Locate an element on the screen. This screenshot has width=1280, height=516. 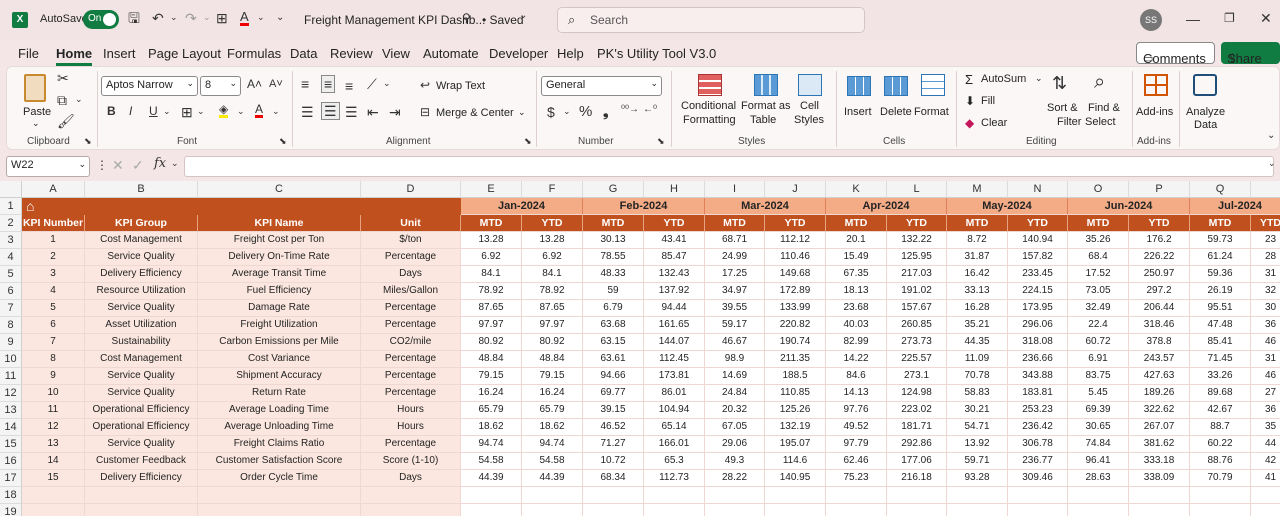
table-cell: 220.82 is located at coordinates (795, 325).